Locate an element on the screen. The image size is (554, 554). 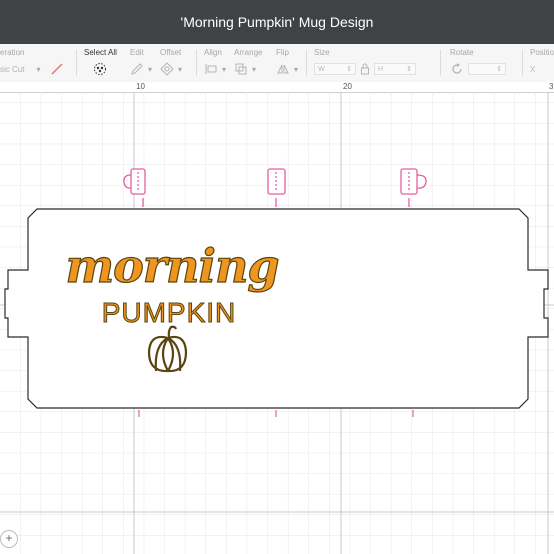
select-all-icon is located at coordinates (100, 69).